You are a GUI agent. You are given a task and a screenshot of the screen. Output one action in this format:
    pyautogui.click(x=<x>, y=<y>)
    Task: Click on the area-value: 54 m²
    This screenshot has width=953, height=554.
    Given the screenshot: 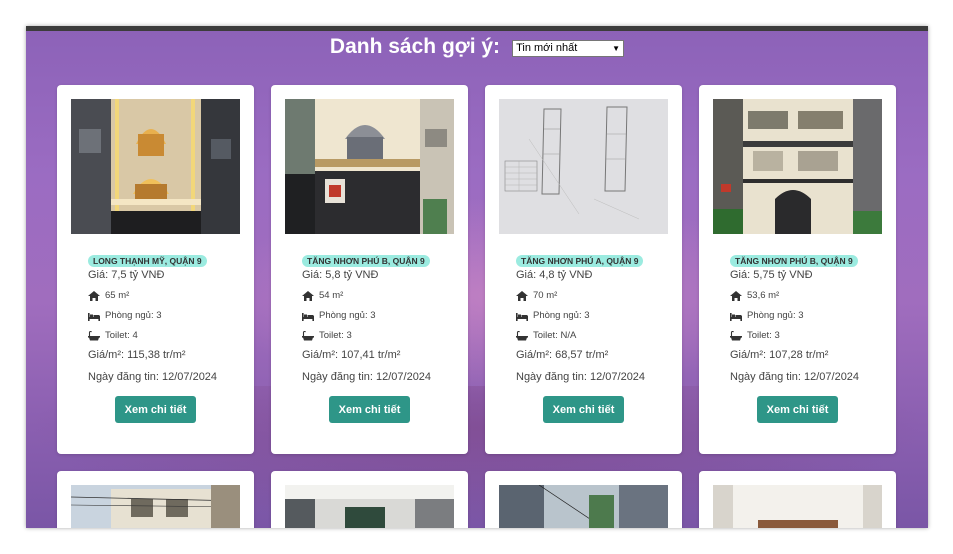 What is the action you would take?
    pyautogui.click(x=331, y=295)
    